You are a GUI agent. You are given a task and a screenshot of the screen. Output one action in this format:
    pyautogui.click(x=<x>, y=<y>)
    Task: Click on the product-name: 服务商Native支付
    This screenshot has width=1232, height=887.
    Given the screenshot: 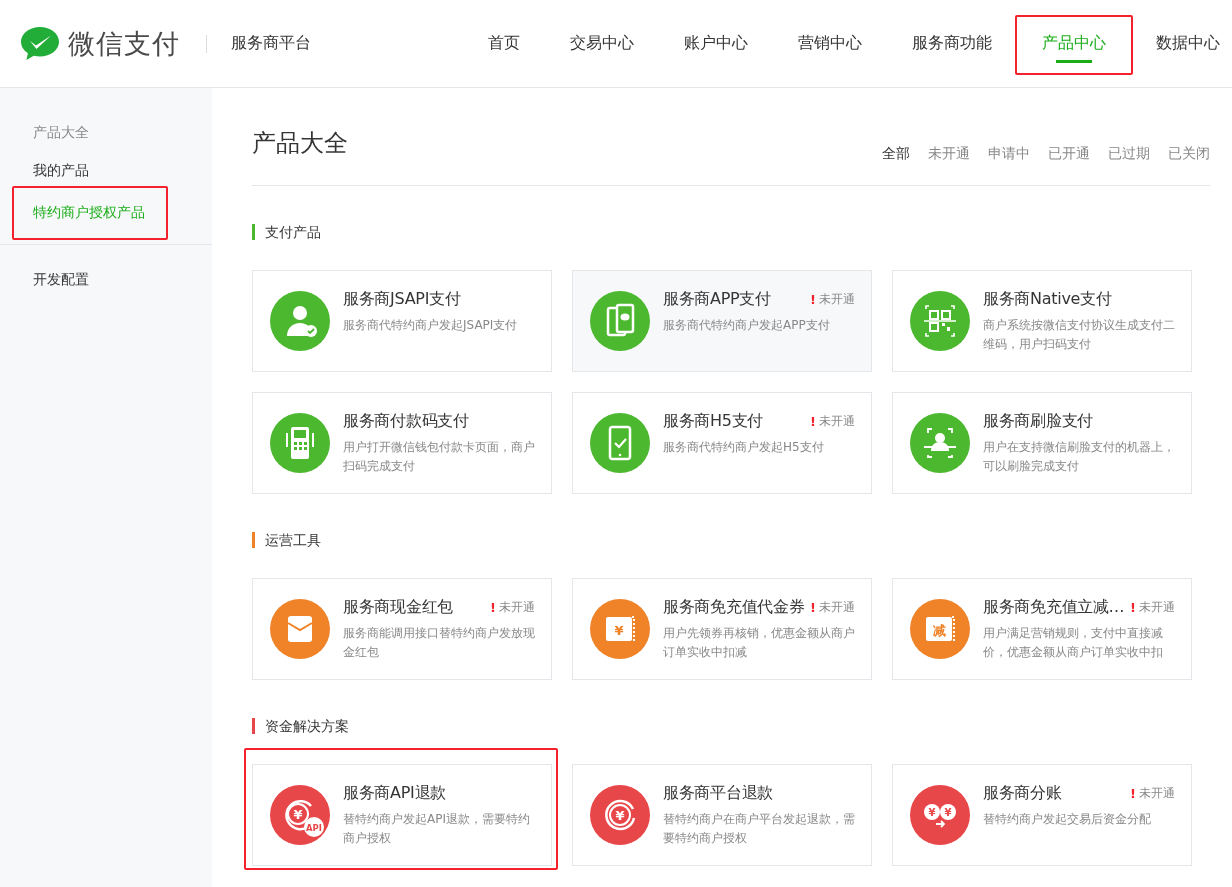 What is the action you would take?
    pyautogui.click(x=1047, y=299)
    